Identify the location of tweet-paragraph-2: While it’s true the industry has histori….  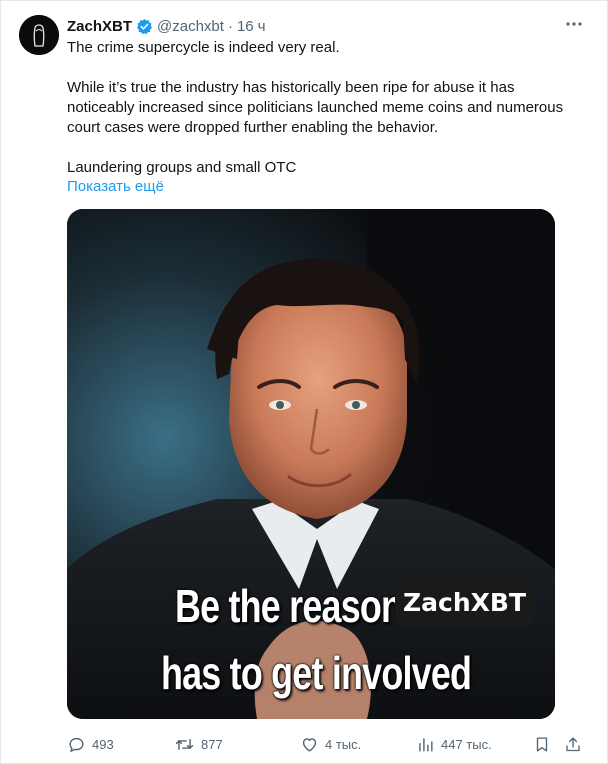
(315, 107).